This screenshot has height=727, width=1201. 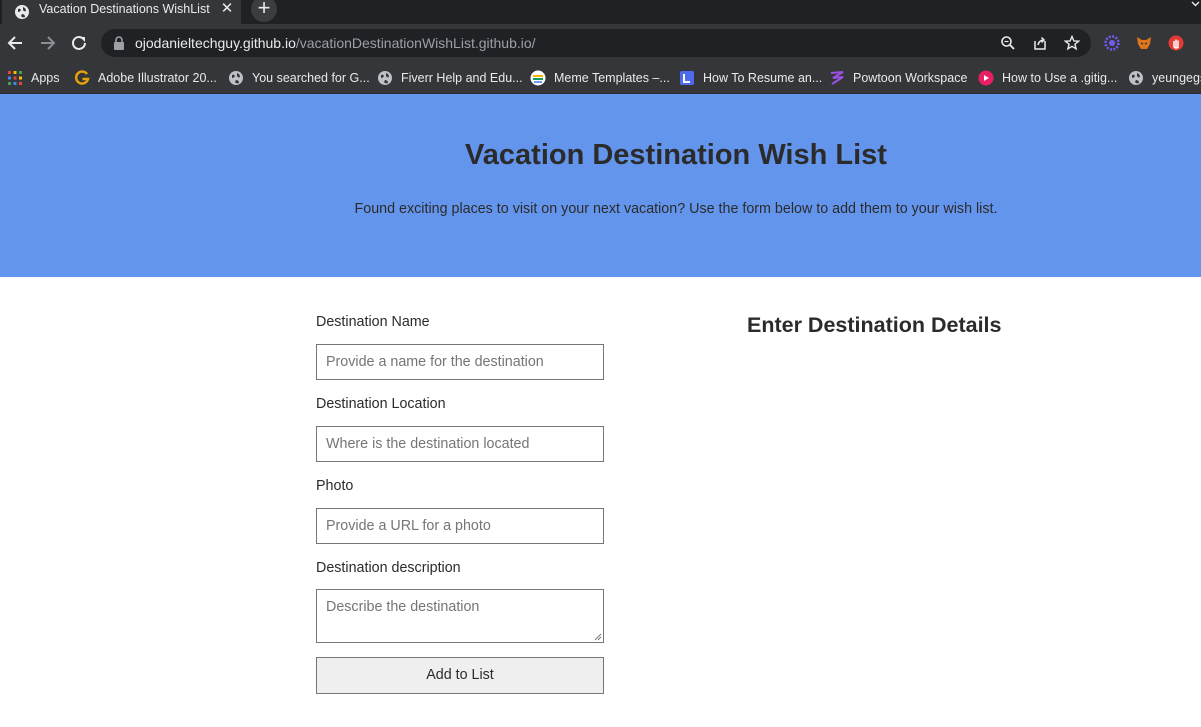 I want to click on reload-icon, so click(x=79, y=43).